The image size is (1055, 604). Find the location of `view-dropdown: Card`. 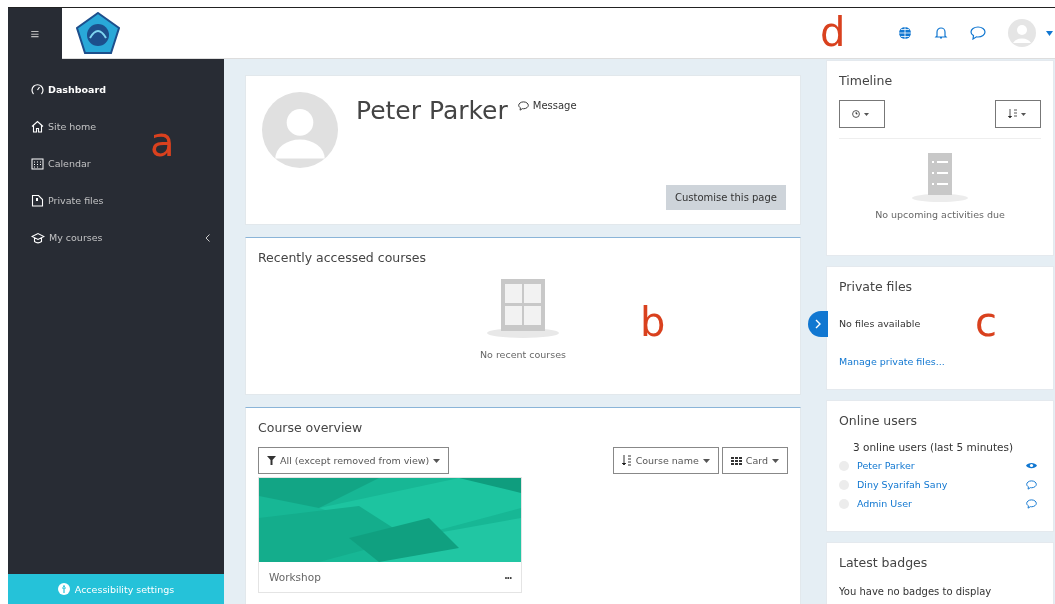

view-dropdown: Card is located at coordinates (754, 460).